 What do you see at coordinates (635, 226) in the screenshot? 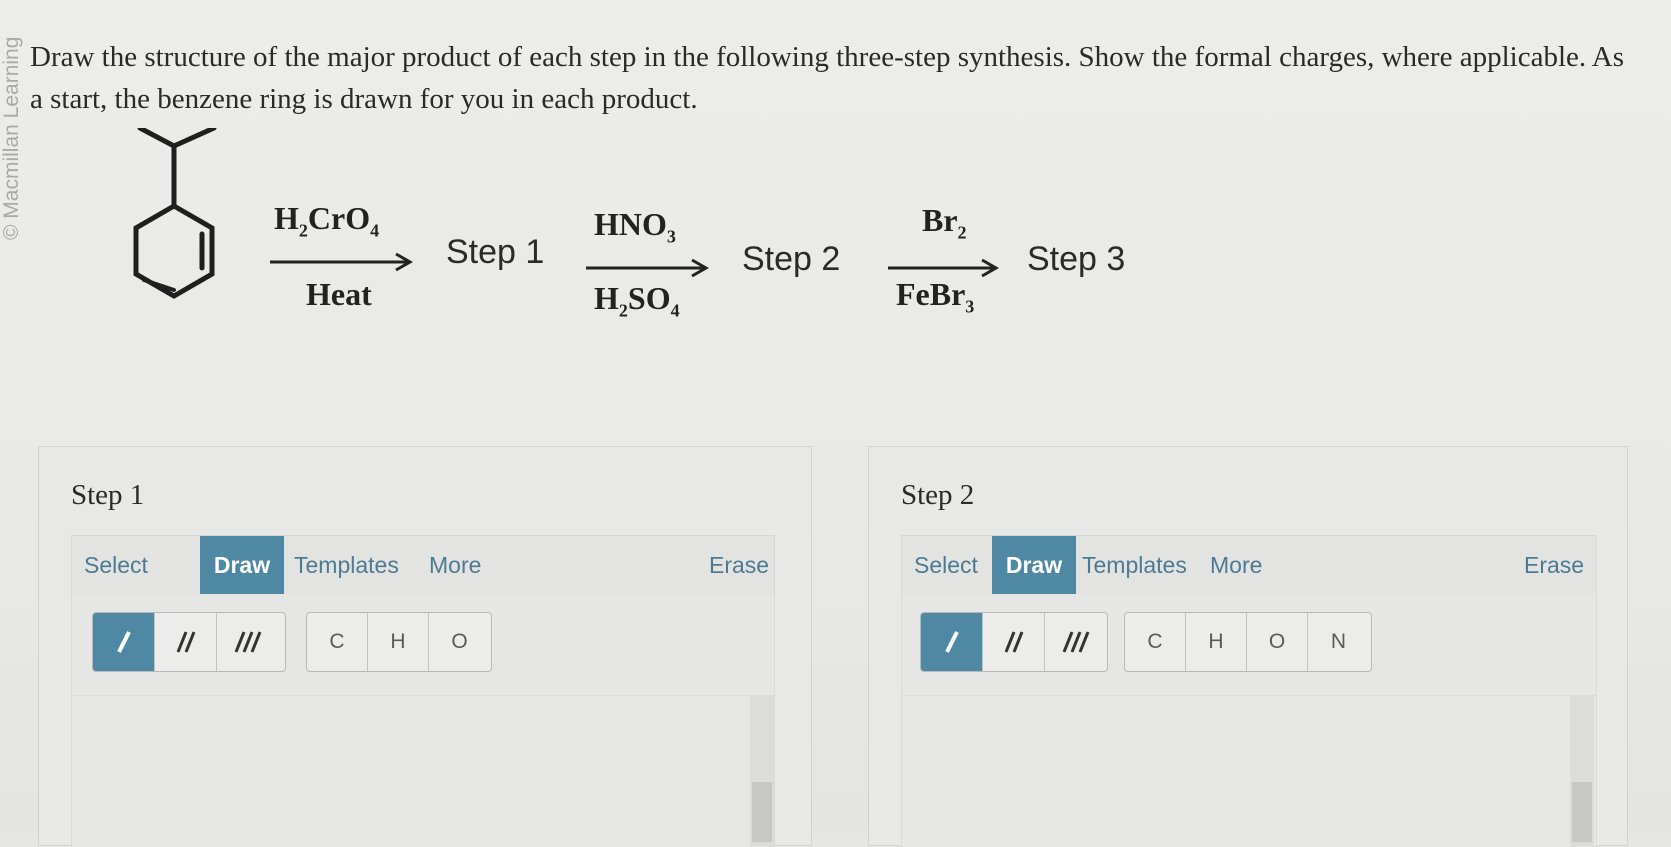
I see `arrow2-top-reagent: HNO3` at bounding box center [635, 226].